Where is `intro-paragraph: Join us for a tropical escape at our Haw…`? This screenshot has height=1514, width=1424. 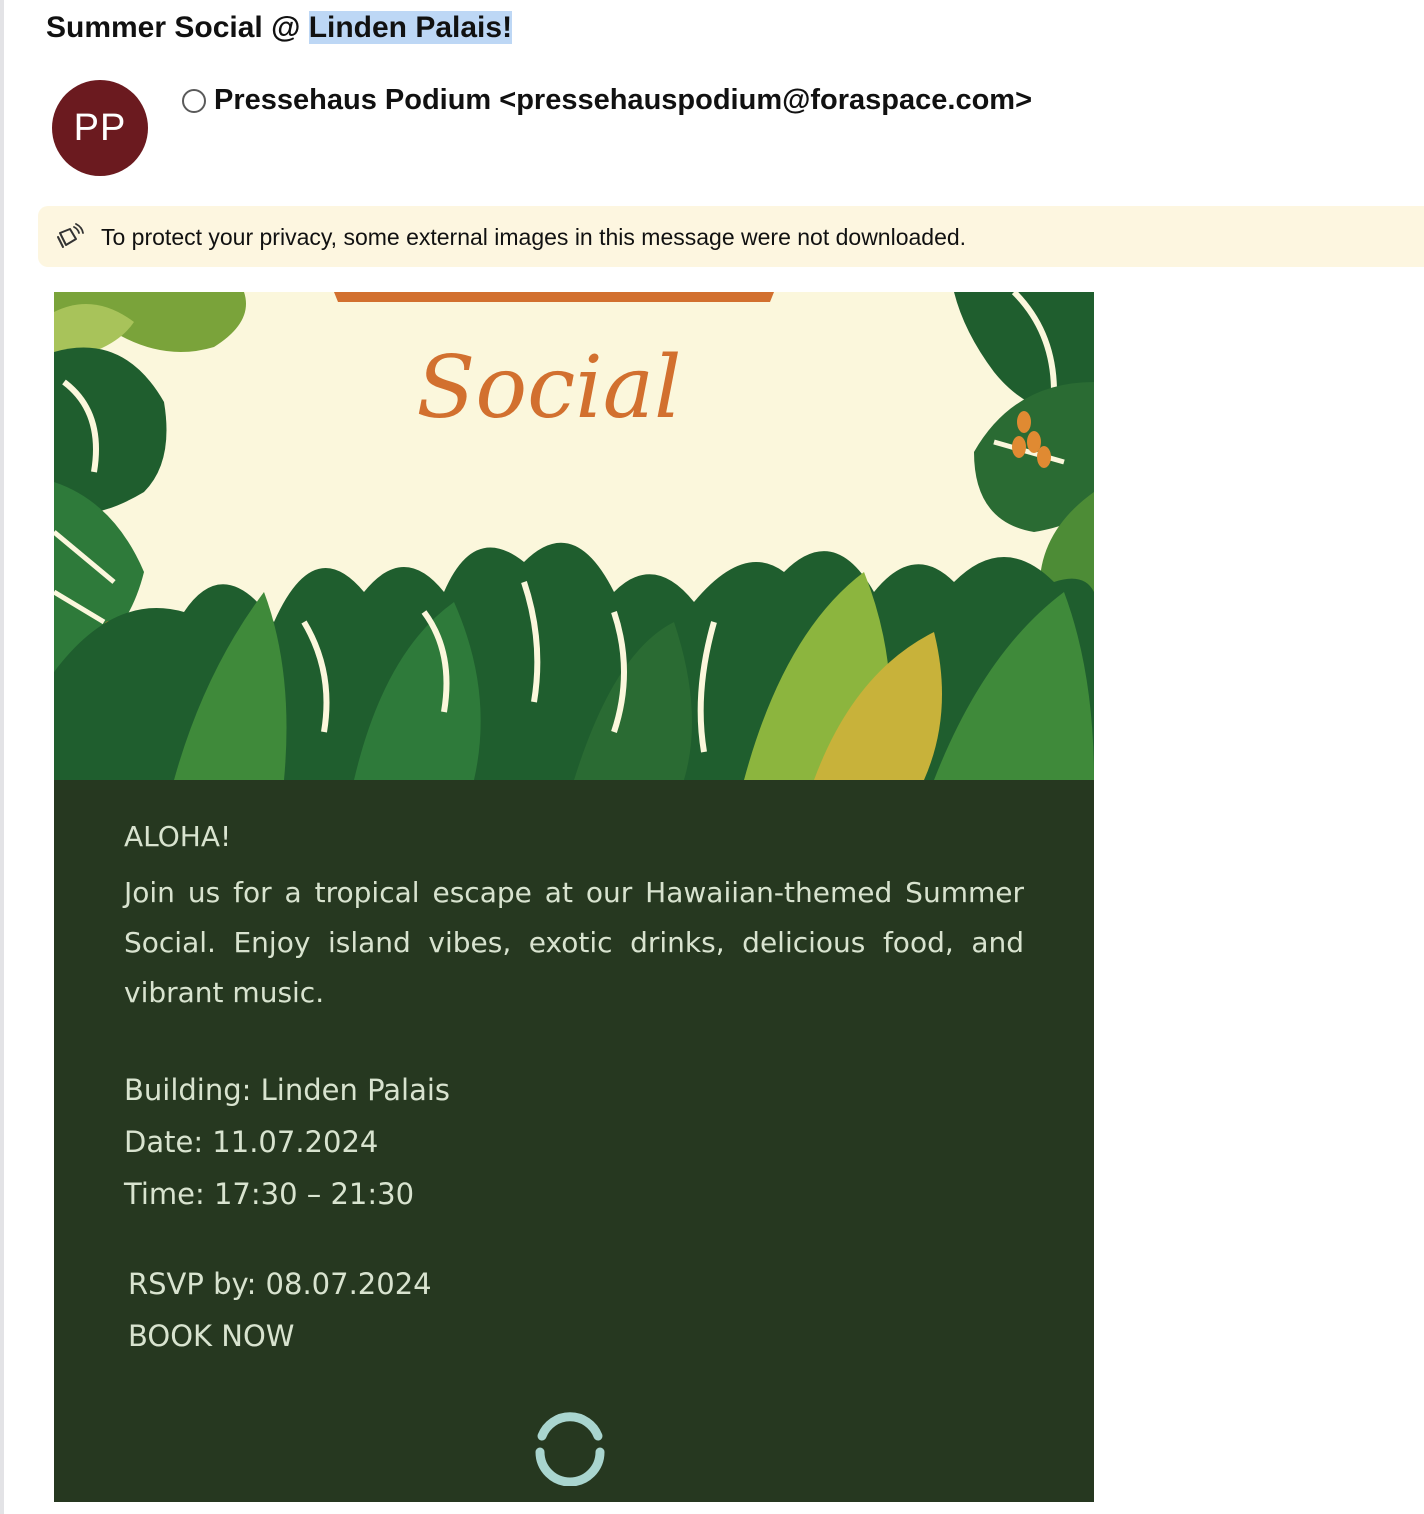 intro-paragraph: Join us for a tropical escape at our Haw… is located at coordinates (574, 942).